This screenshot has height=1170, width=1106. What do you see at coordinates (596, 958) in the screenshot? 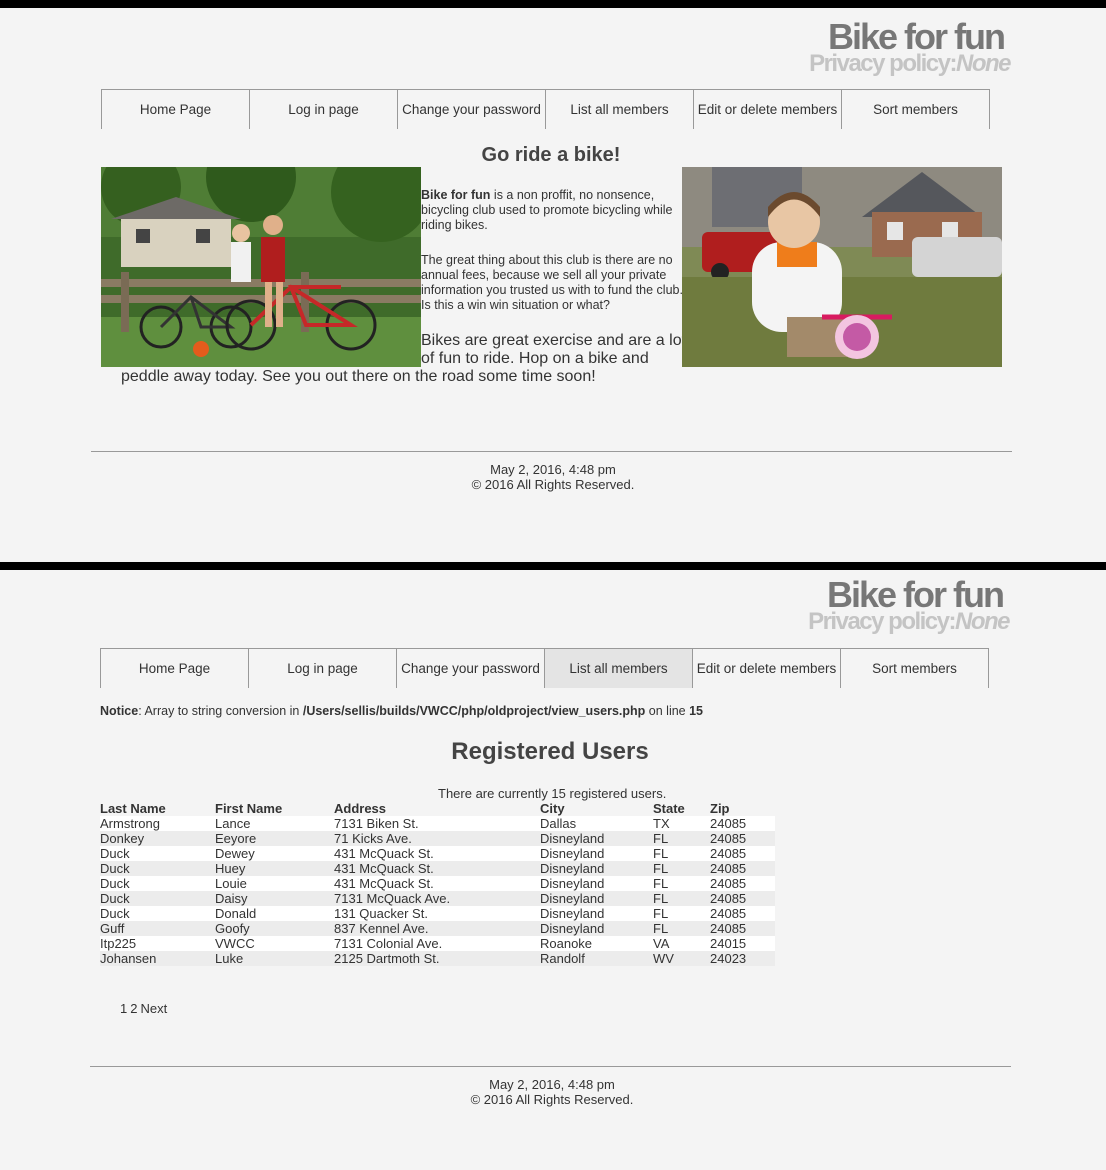
I see `cell-city: Randolf` at bounding box center [596, 958].